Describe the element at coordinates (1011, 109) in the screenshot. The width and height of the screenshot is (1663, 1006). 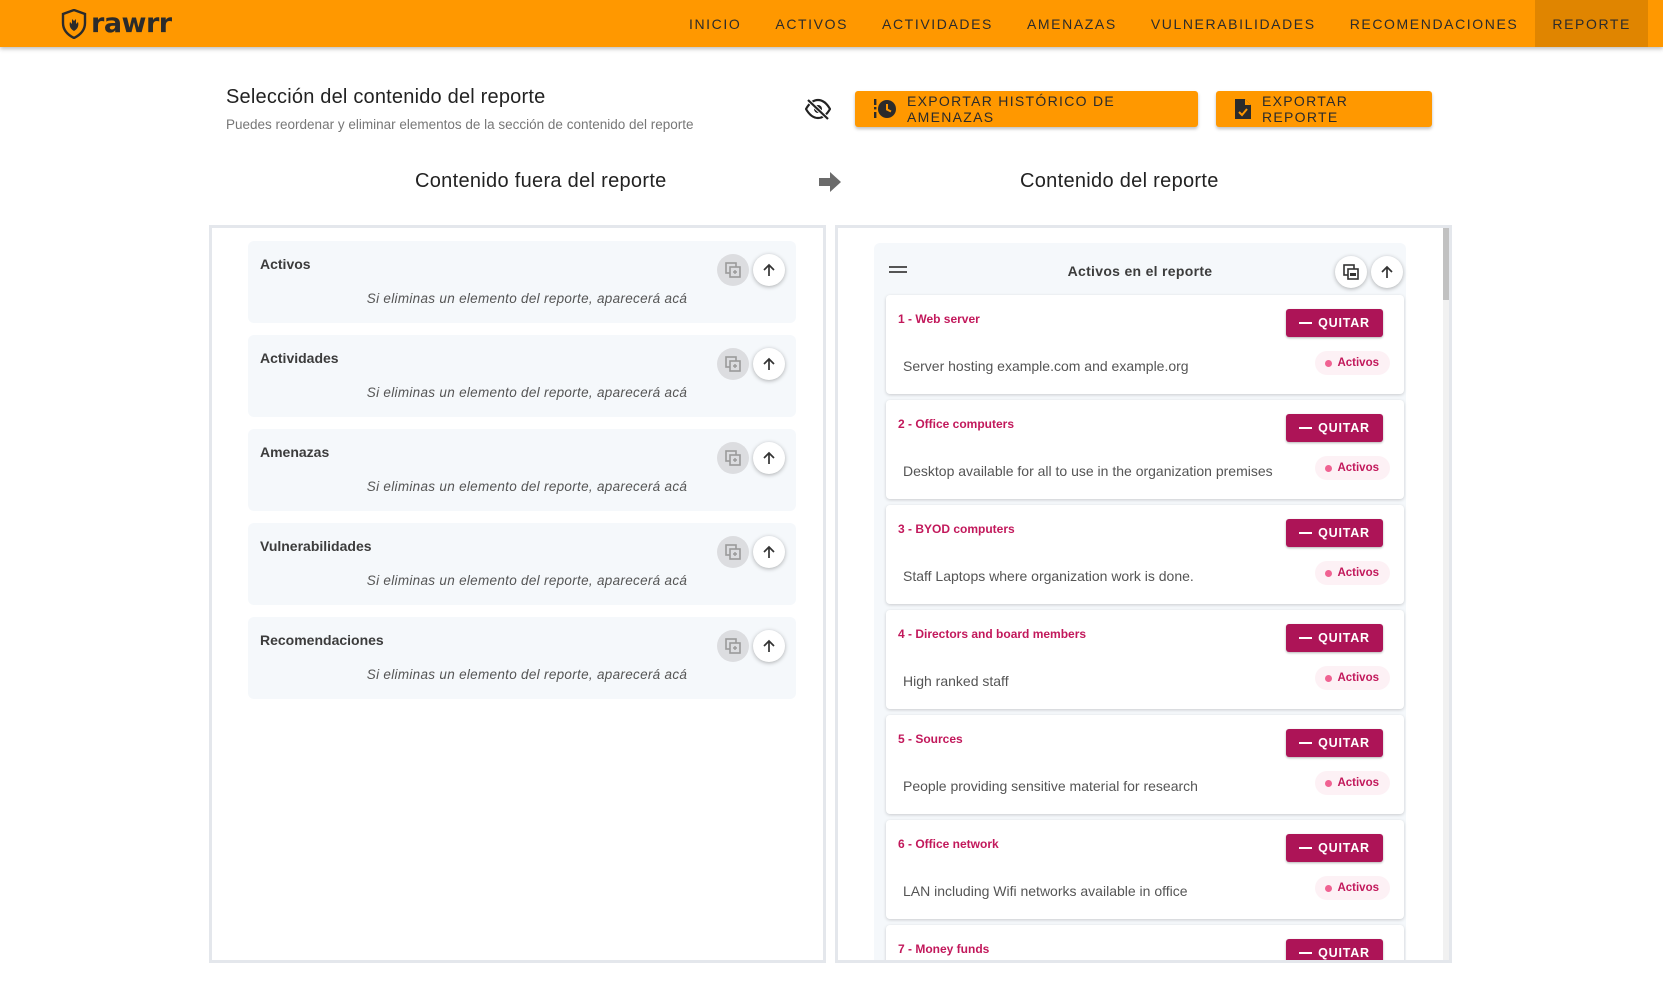
I see `export-history-label: EXPORTAR HISTÓRICO DE AMENAZAS` at that location.